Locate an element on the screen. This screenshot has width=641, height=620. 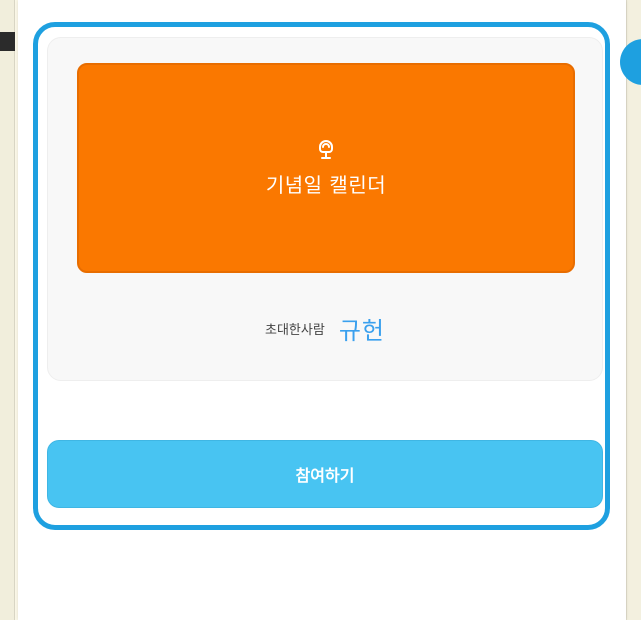
left-background-panel is located at coordinates (7, 310).